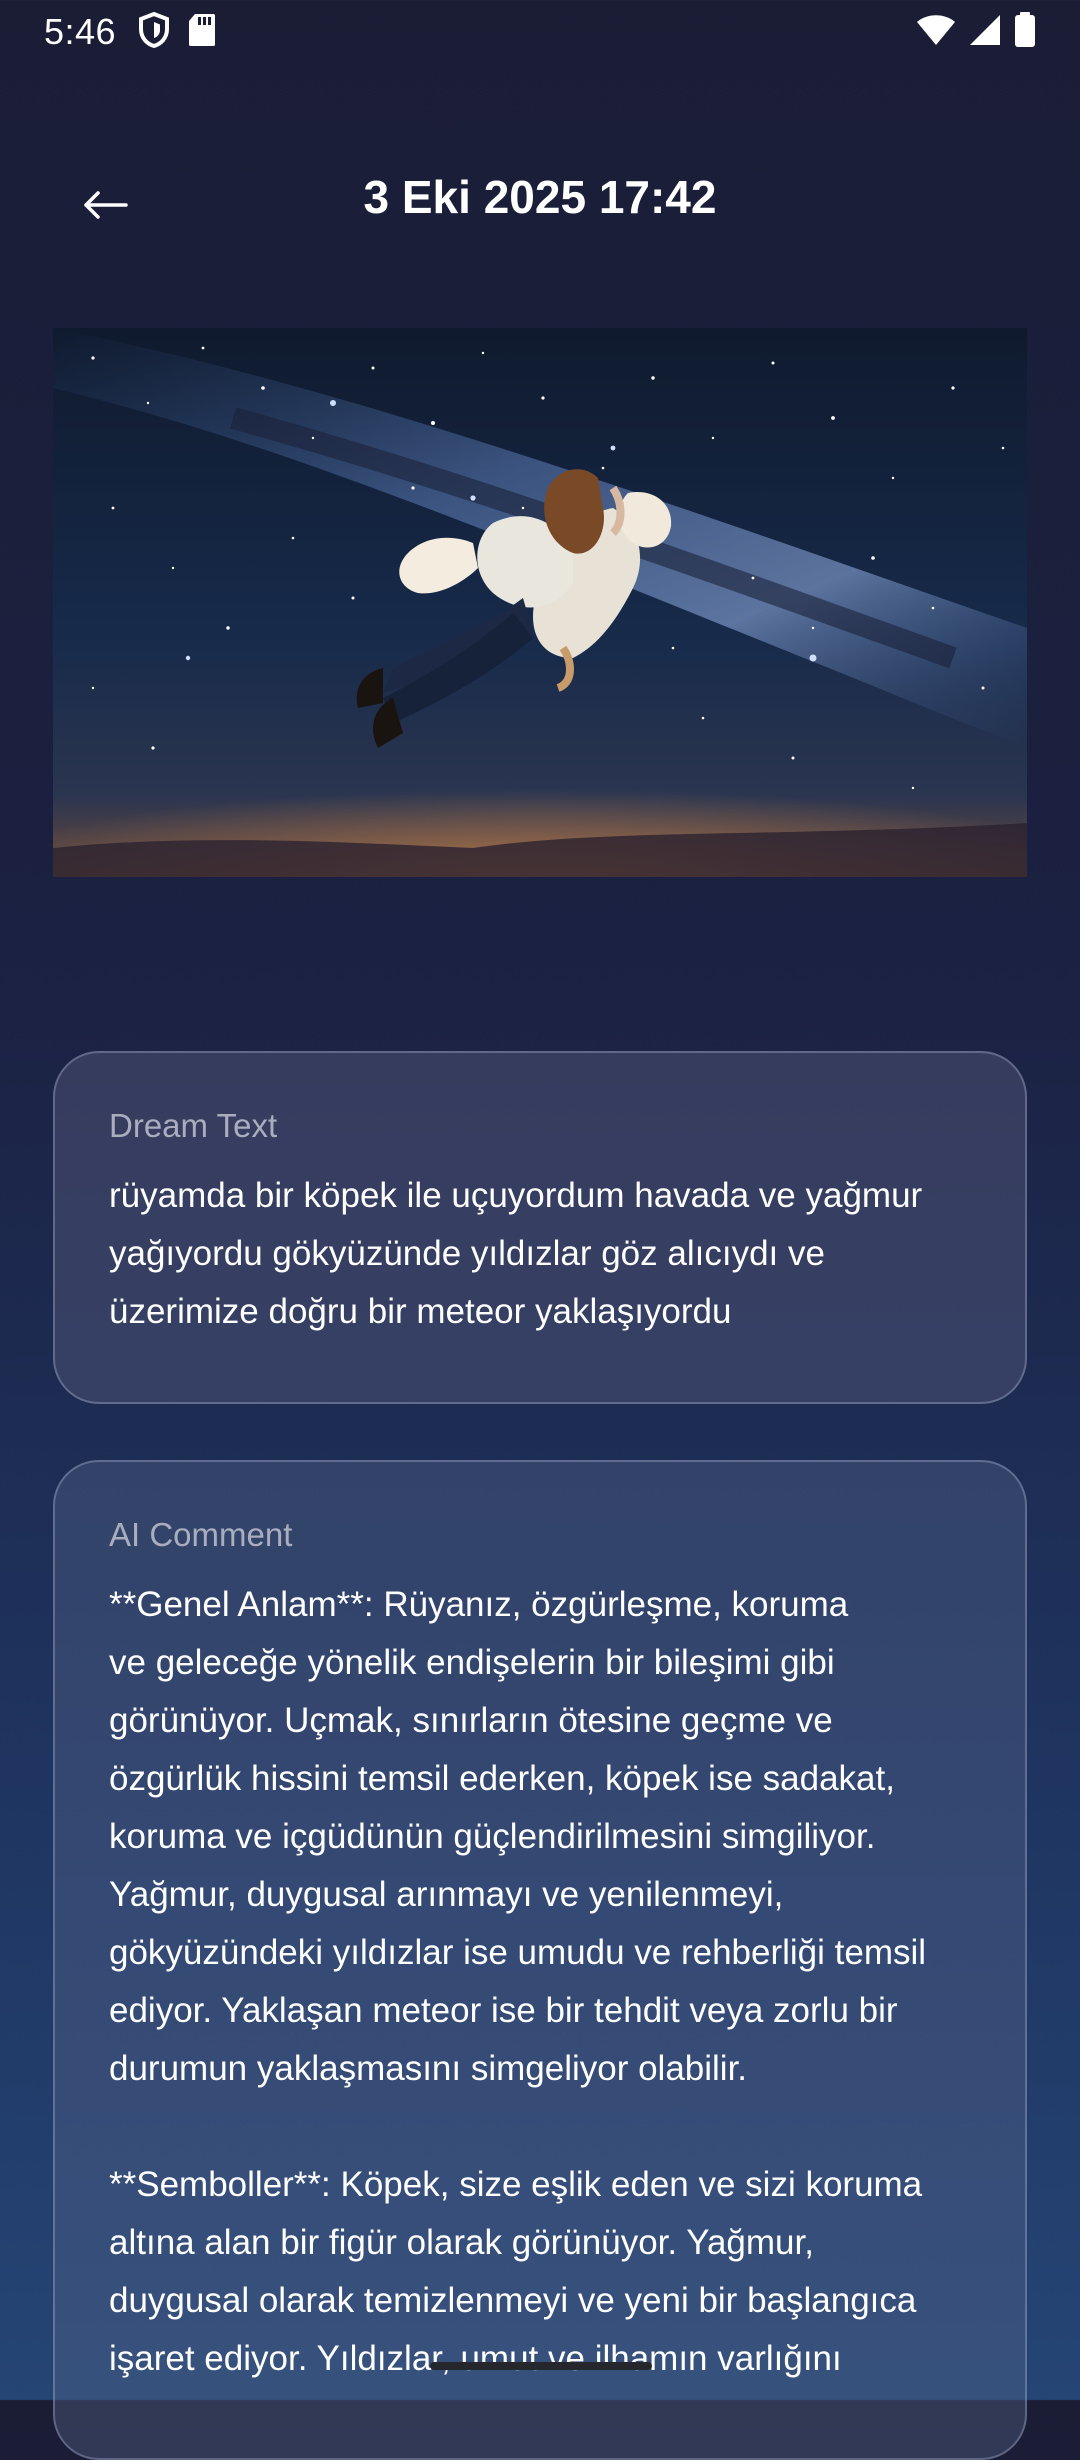 Image resolution: width=1080 pixels, height=2460 pixels. What do you see at coordinates (80, 31) in the screenshot?
I see `status-time: 5:46` at bounding box center [80, 31].